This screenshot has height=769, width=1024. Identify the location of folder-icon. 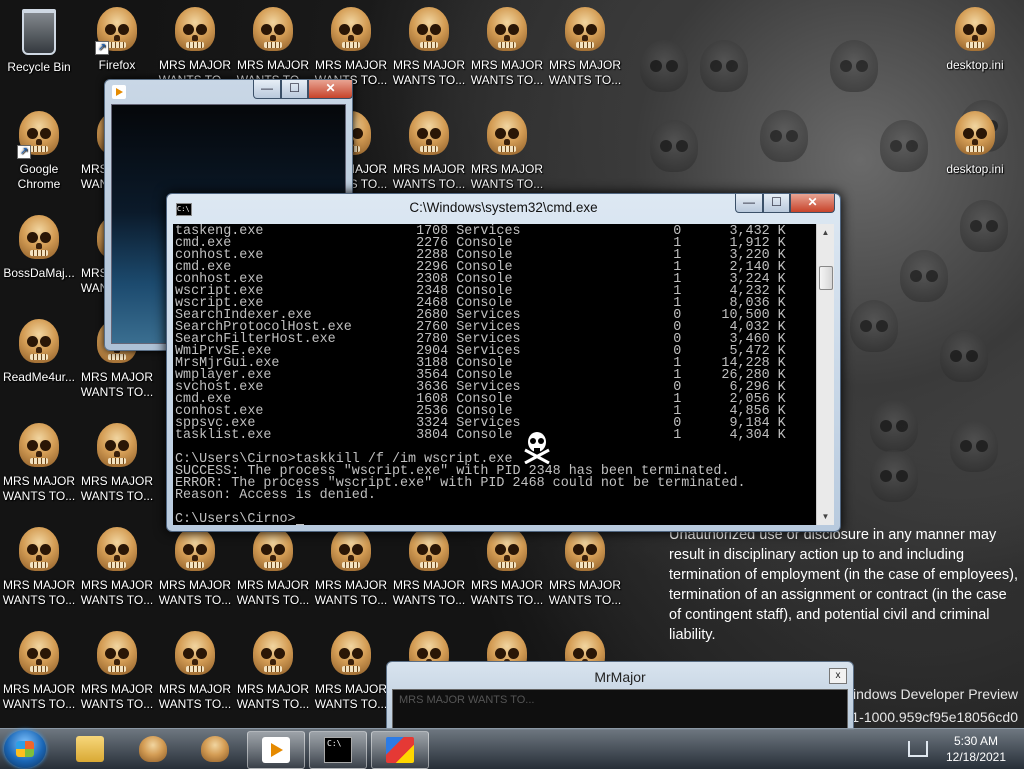
(90, 749).